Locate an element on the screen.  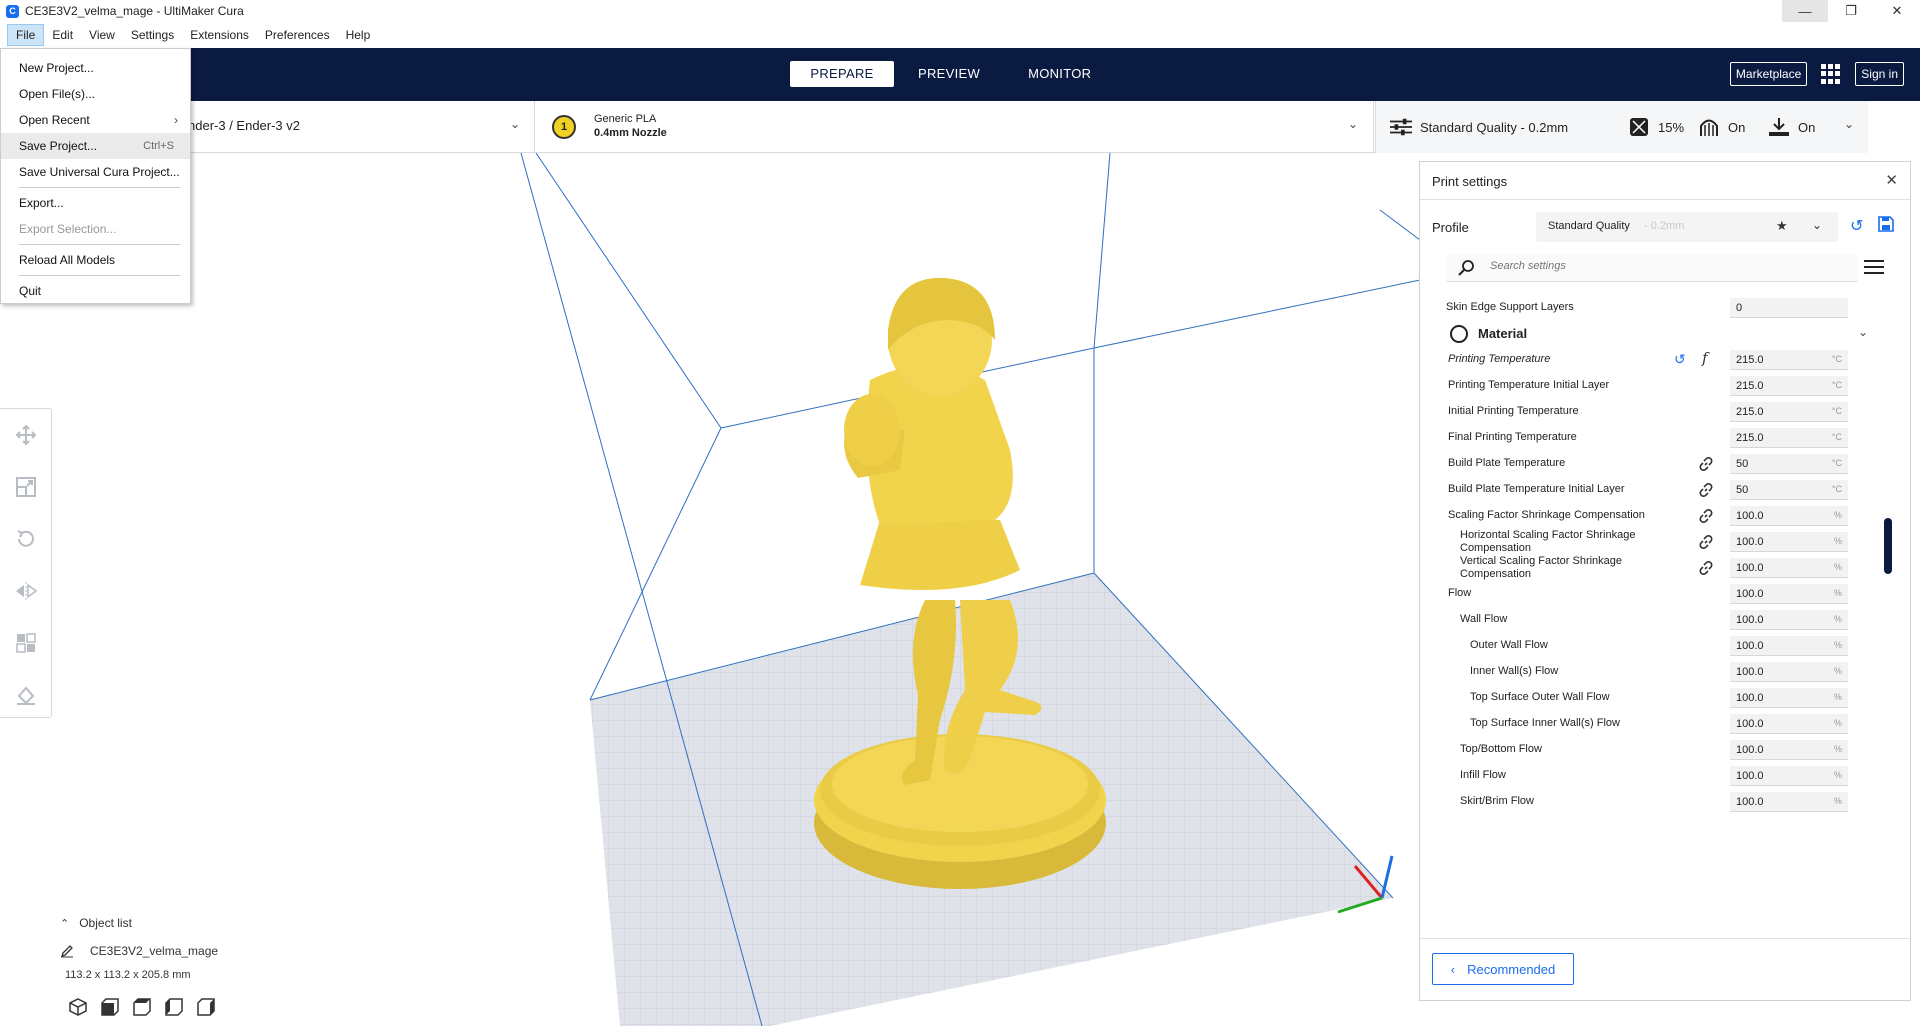
close-icon: ✕ is located at coordinates (1891, 180).